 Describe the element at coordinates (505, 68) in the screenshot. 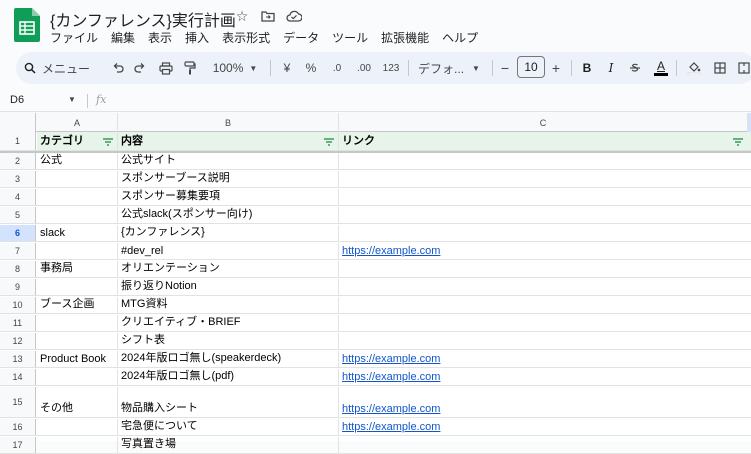

I see `font-size-decrease-button: −` at that location.